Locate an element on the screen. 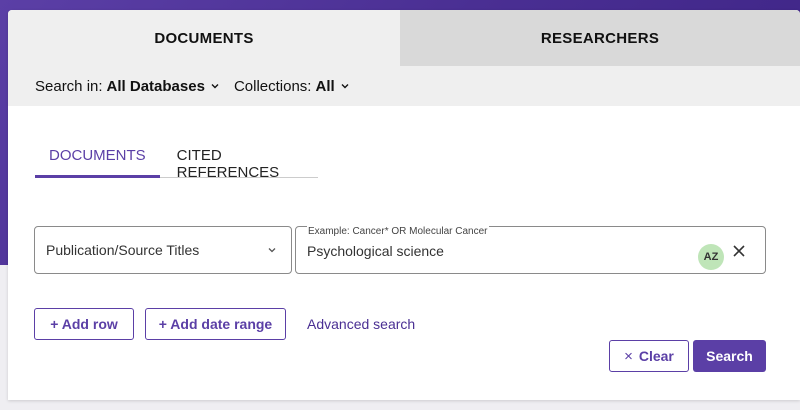 This screenshot has height=410, width=800. search-field-select: Publication/Source Titles is located at coordinates (163, 250).